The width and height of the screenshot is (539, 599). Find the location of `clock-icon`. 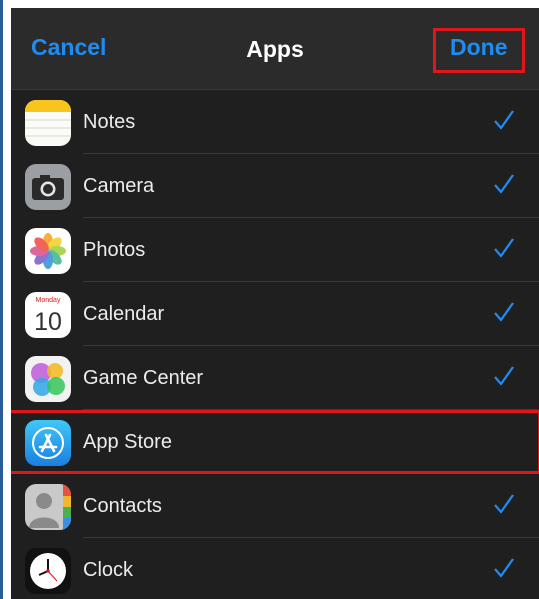

clock-icon is located at coordinates (48, 571).